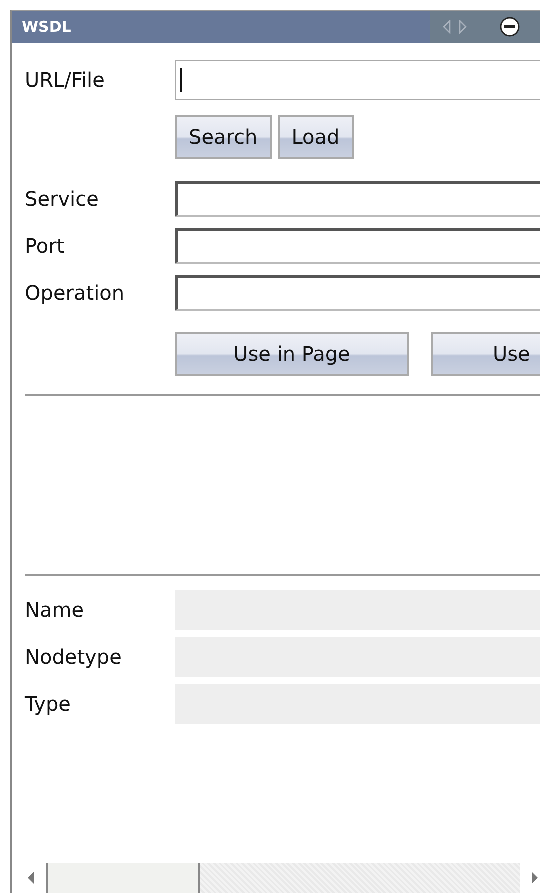 The image size is (540, 893). What do you see at coordinates (62, 198) in the screenshot?
I see `field-label: Service` at bounding box center [62, 198].